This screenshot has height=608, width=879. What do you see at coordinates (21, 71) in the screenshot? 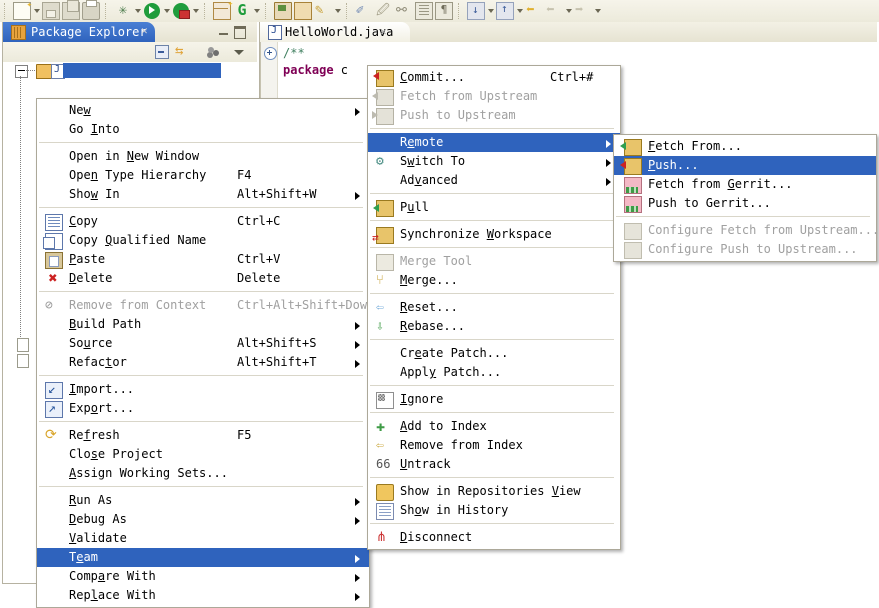
I see `tree-collapse-icon` at bounding box center [21, 71].